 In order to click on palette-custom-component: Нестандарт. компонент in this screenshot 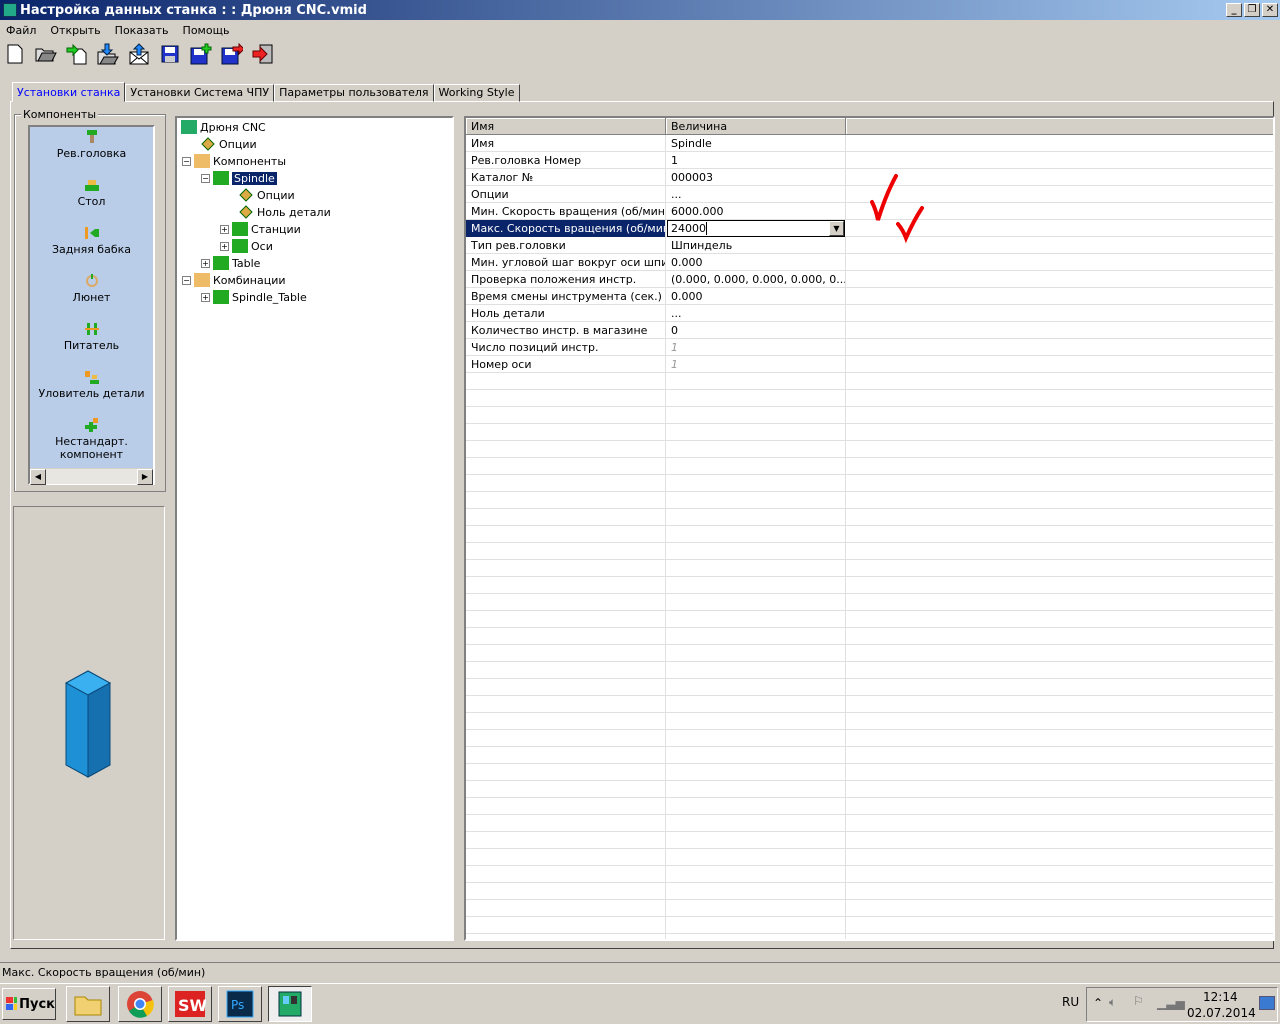, I will do `click(91, 439)`.